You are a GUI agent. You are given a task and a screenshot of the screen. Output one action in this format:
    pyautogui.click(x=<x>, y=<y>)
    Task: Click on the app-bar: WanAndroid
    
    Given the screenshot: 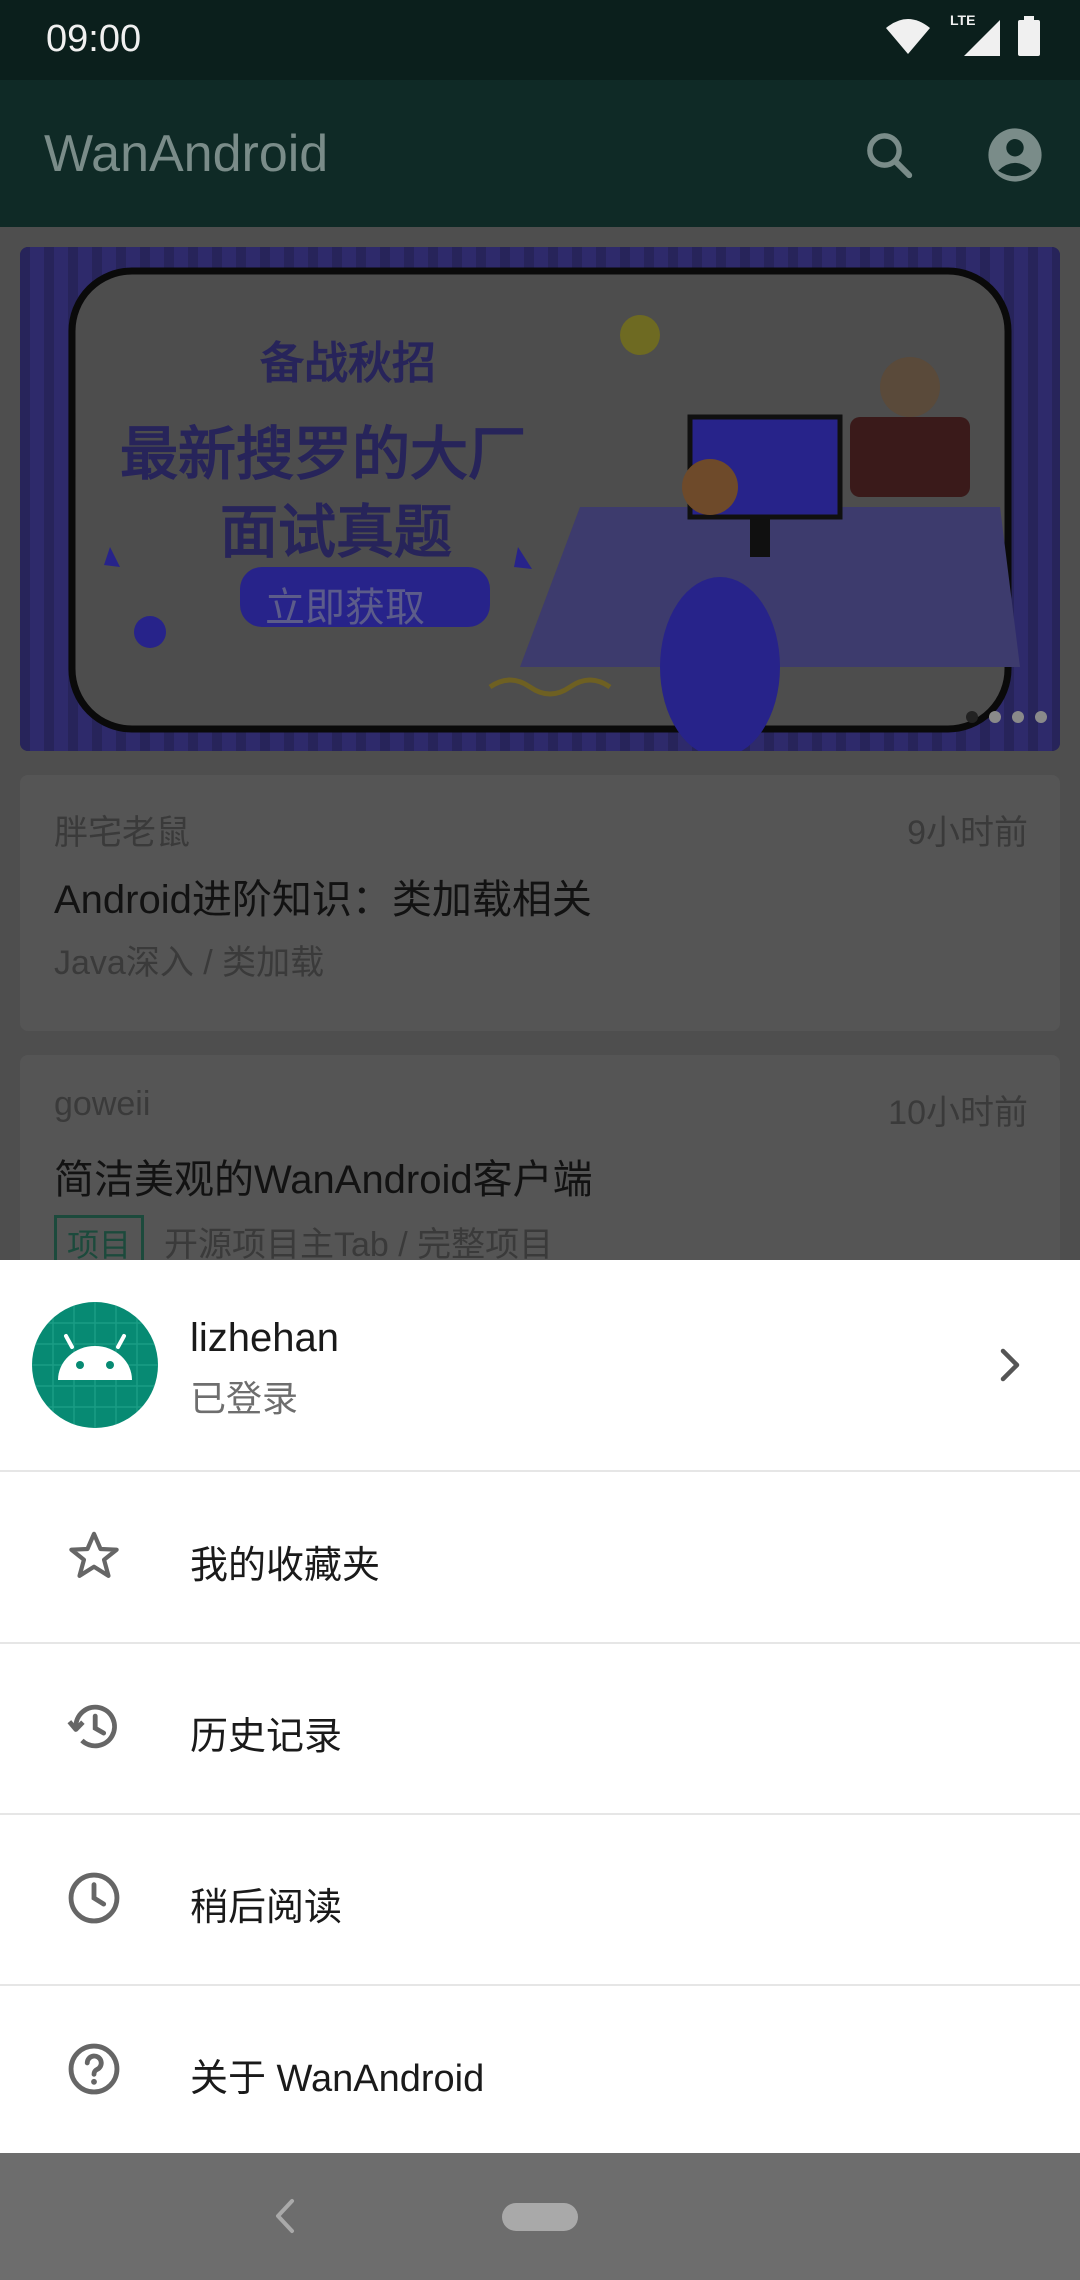 What is the action you would take?
    pyautogui.click(x=540, y=153)
    